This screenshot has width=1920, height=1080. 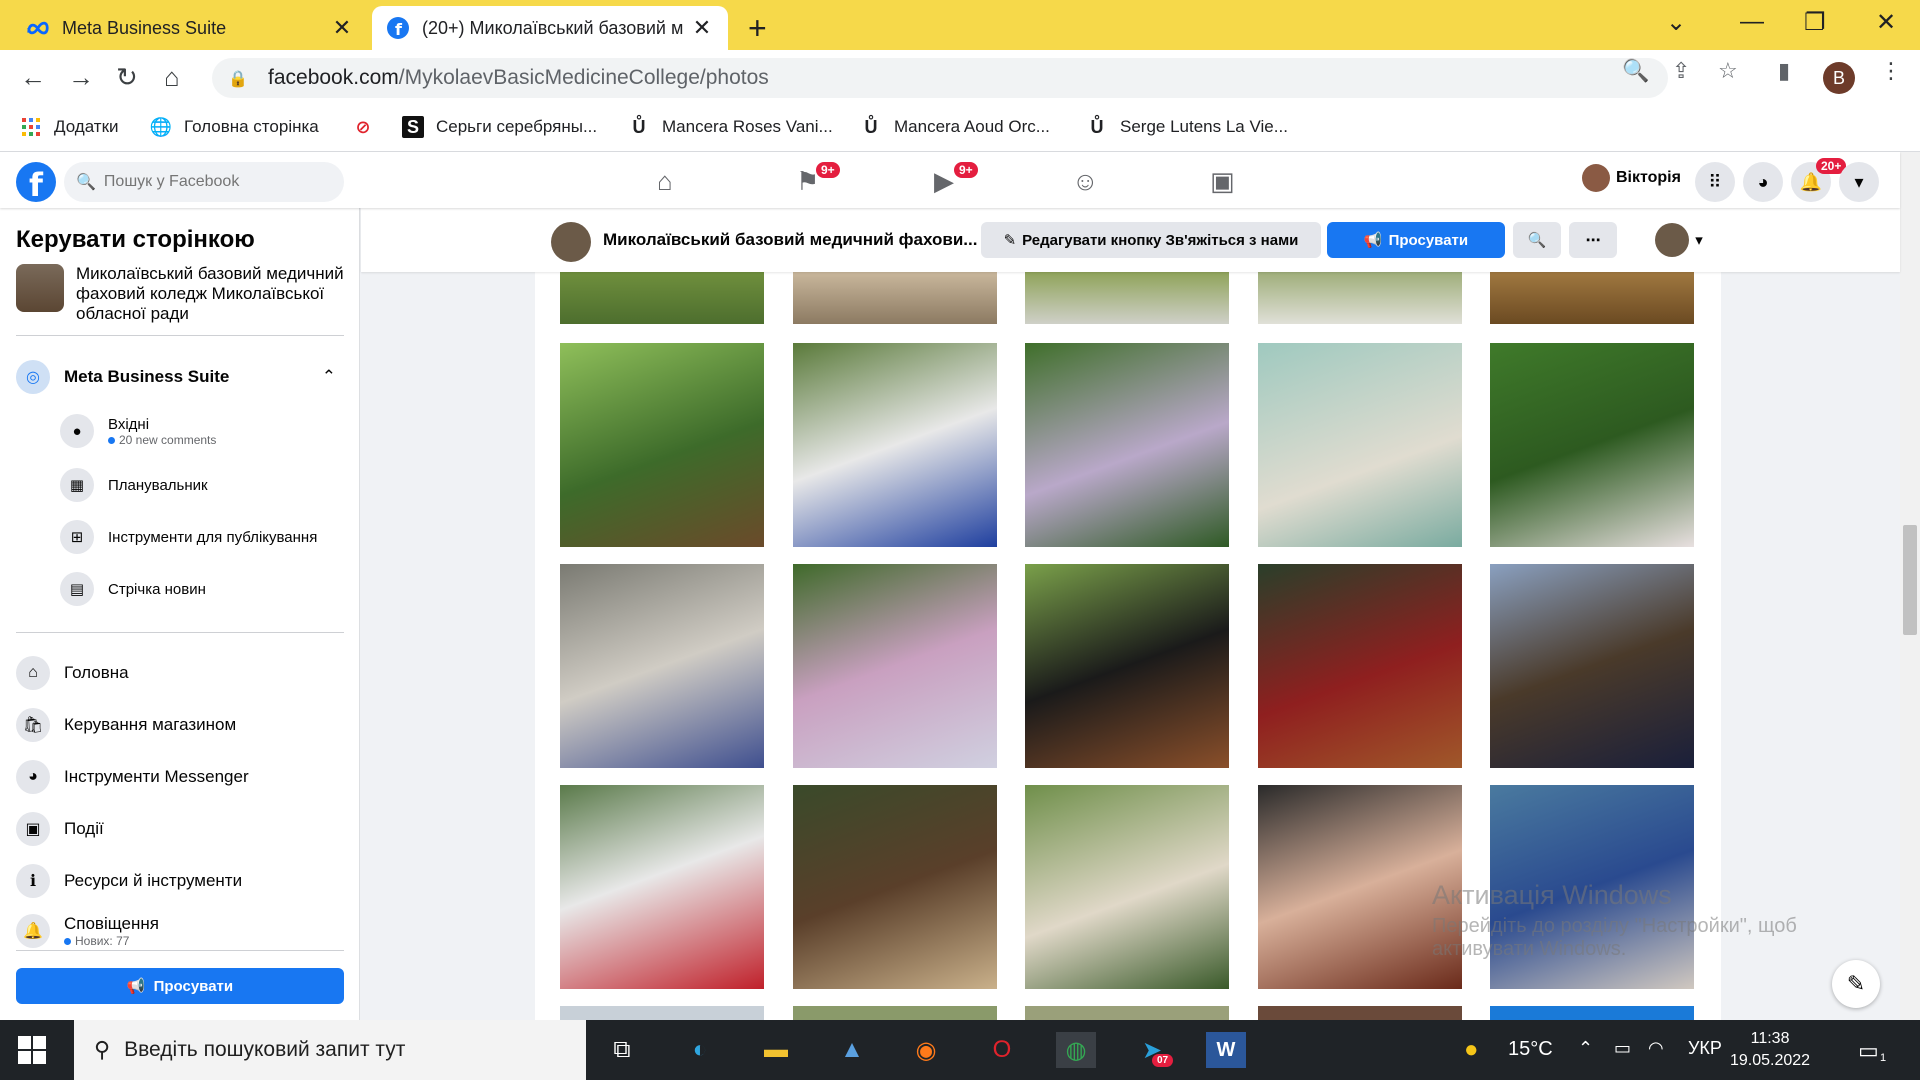 I want to click on new-message-icon: ✎, so click(x=1856, y=984).